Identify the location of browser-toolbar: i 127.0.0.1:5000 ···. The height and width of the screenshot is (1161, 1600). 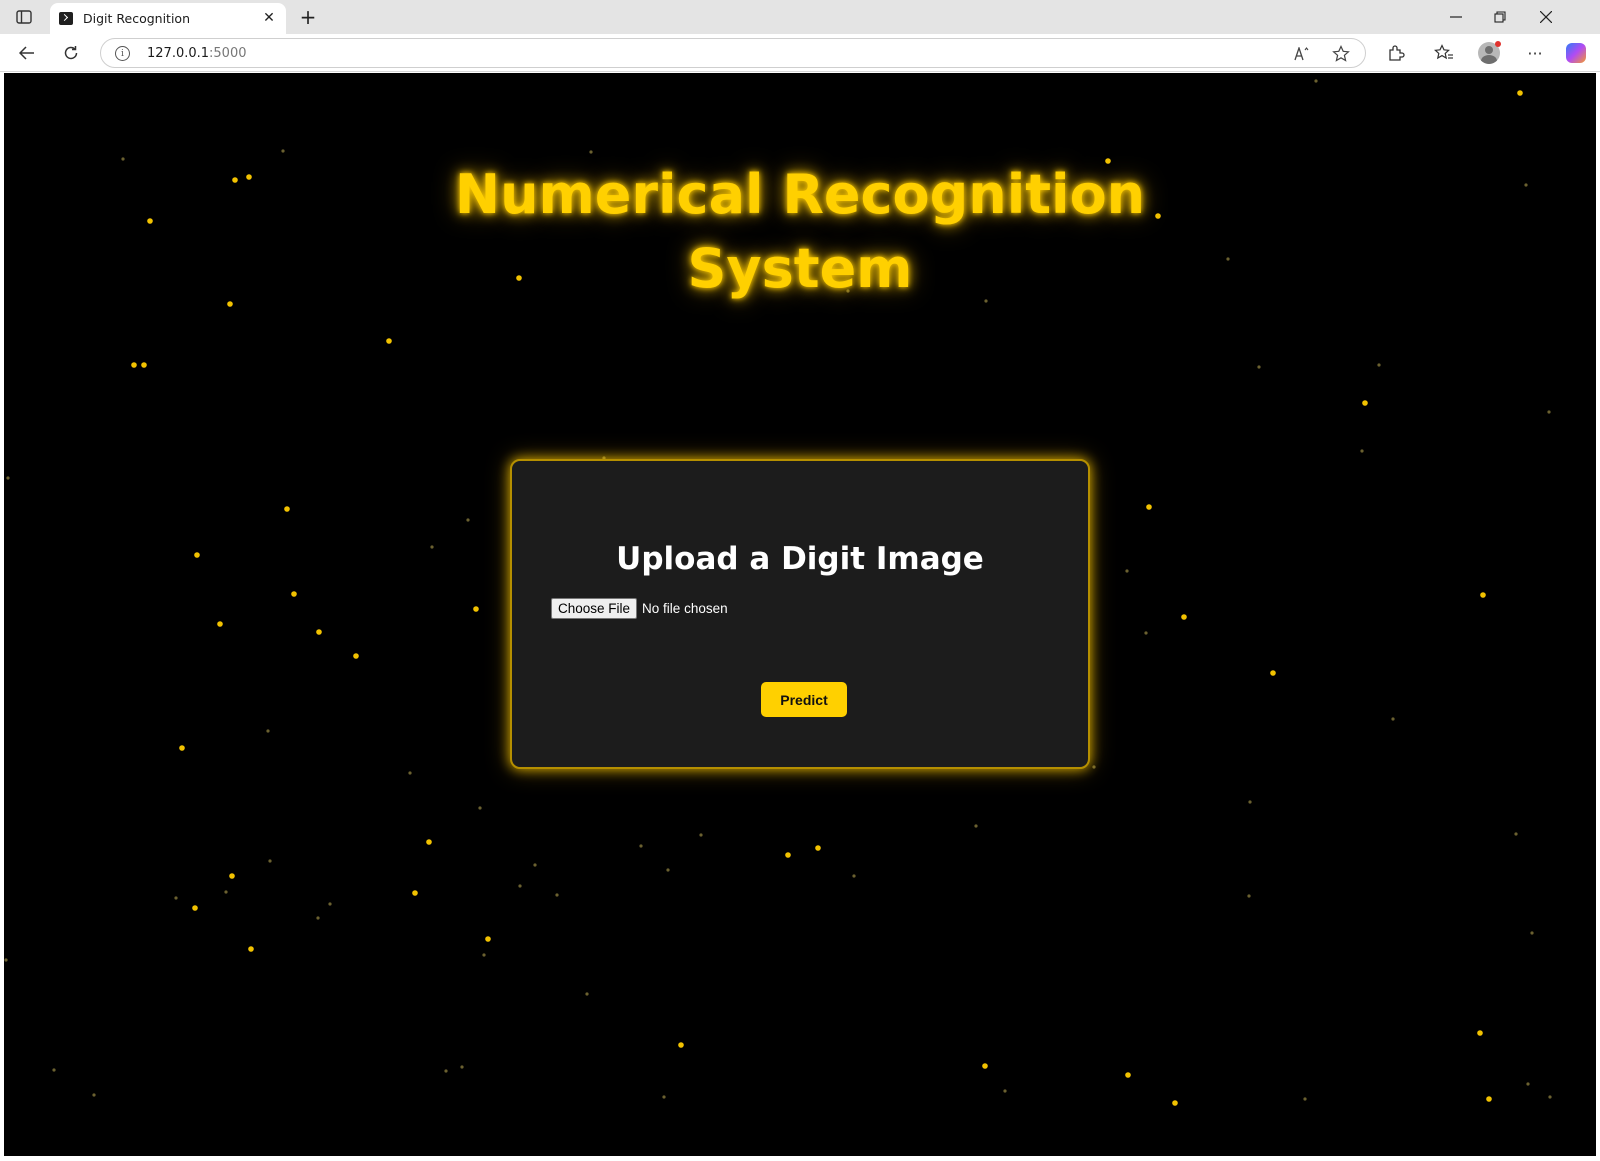
(800, 53).